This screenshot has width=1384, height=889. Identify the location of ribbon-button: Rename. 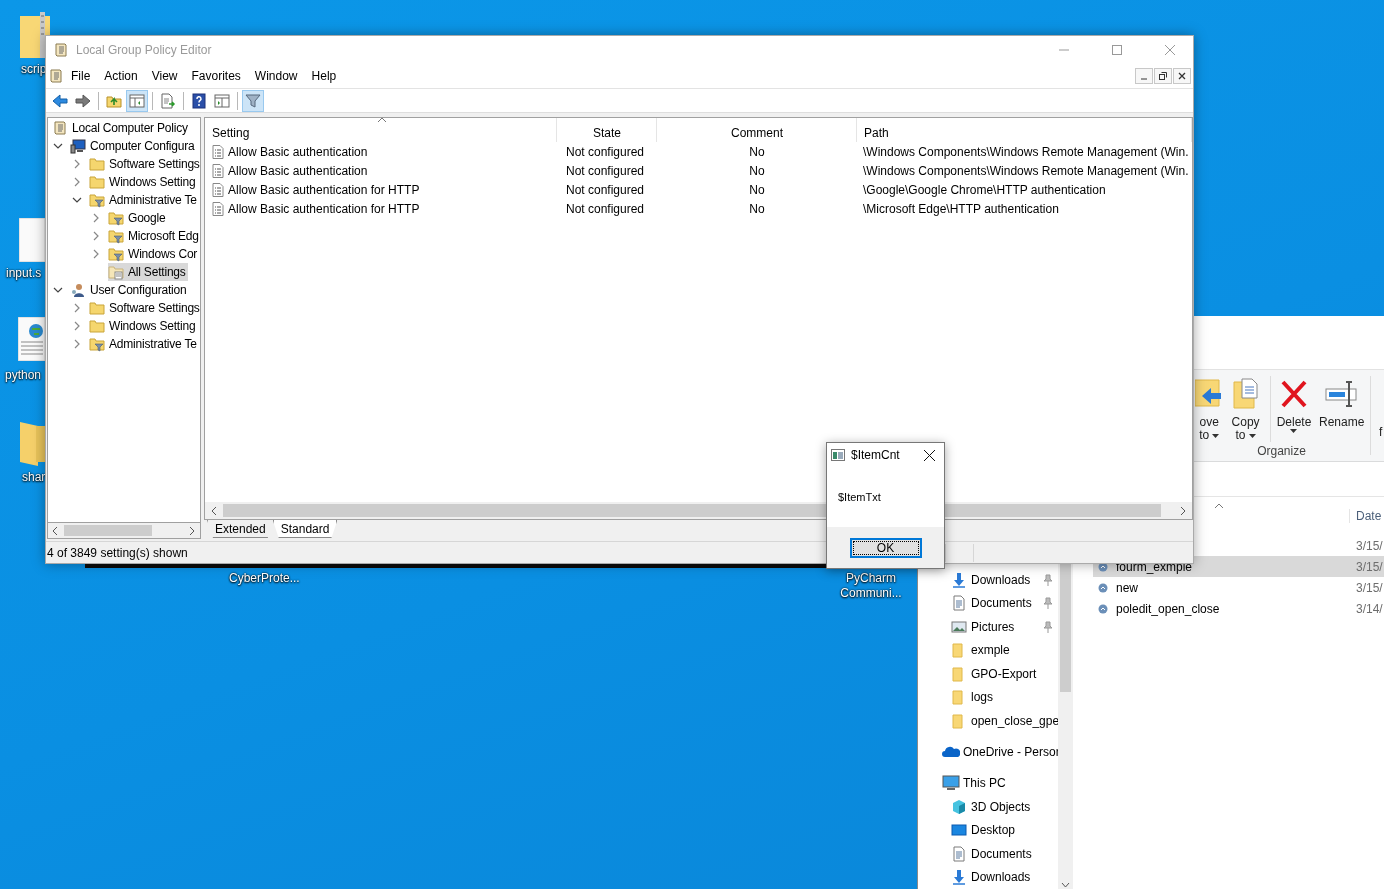
(1341, 403).